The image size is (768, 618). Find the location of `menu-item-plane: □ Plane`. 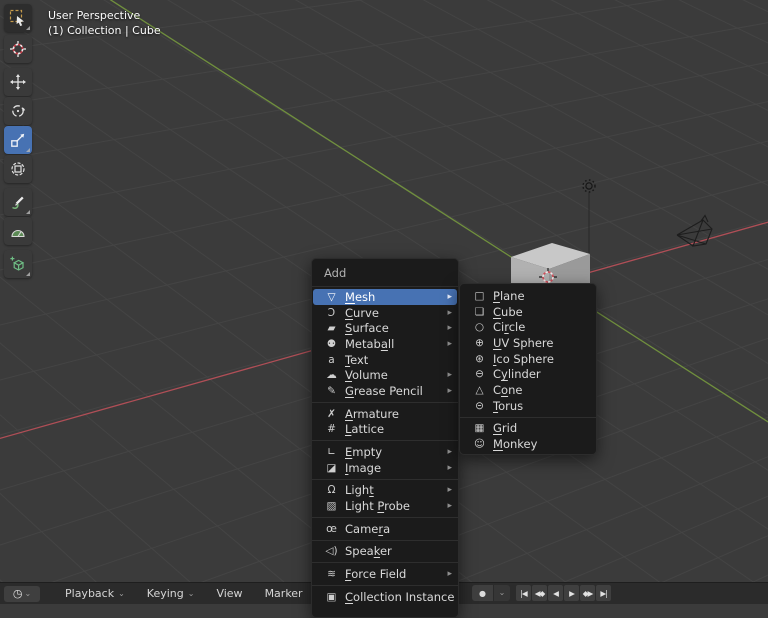

menu-item-plane: □ Plane is located at coordinates (528, 296).